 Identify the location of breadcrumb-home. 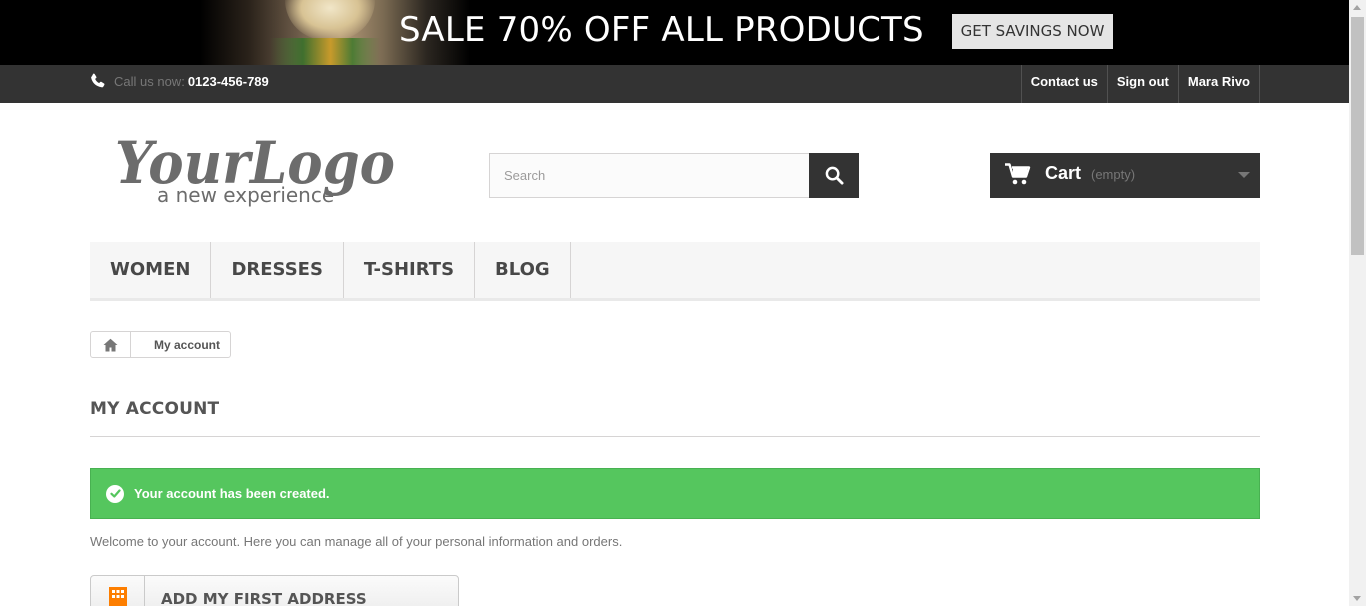
(111, 344).